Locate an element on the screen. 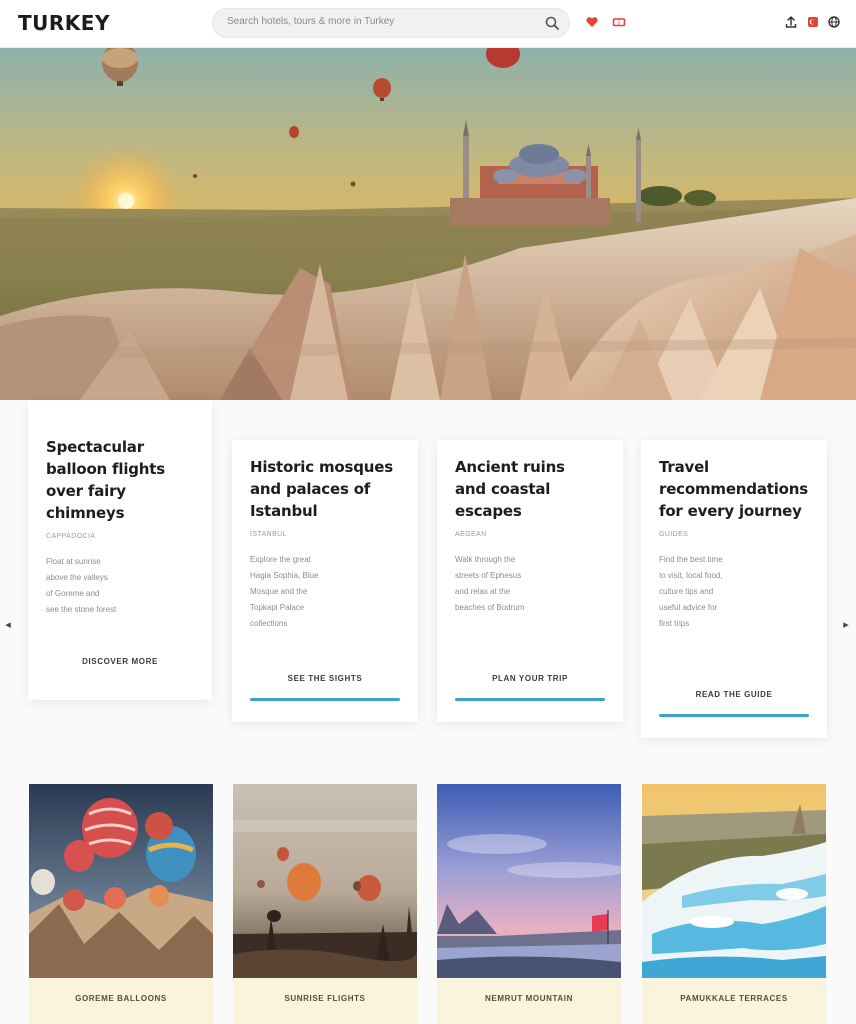 The height and width of the screenshot is (1024, 856). site-logo: TURKEY is located at coordinates (64, 23).